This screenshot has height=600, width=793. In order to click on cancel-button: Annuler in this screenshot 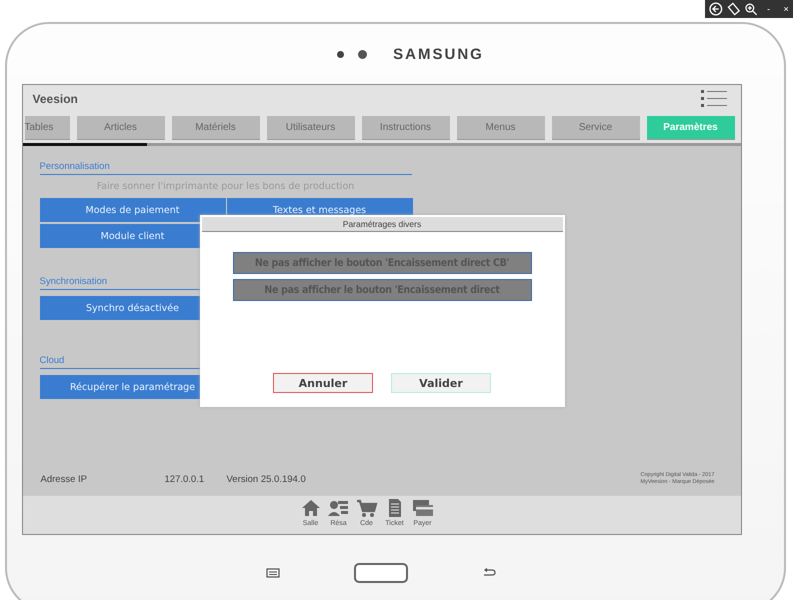, I will do `click(323, 383)`.